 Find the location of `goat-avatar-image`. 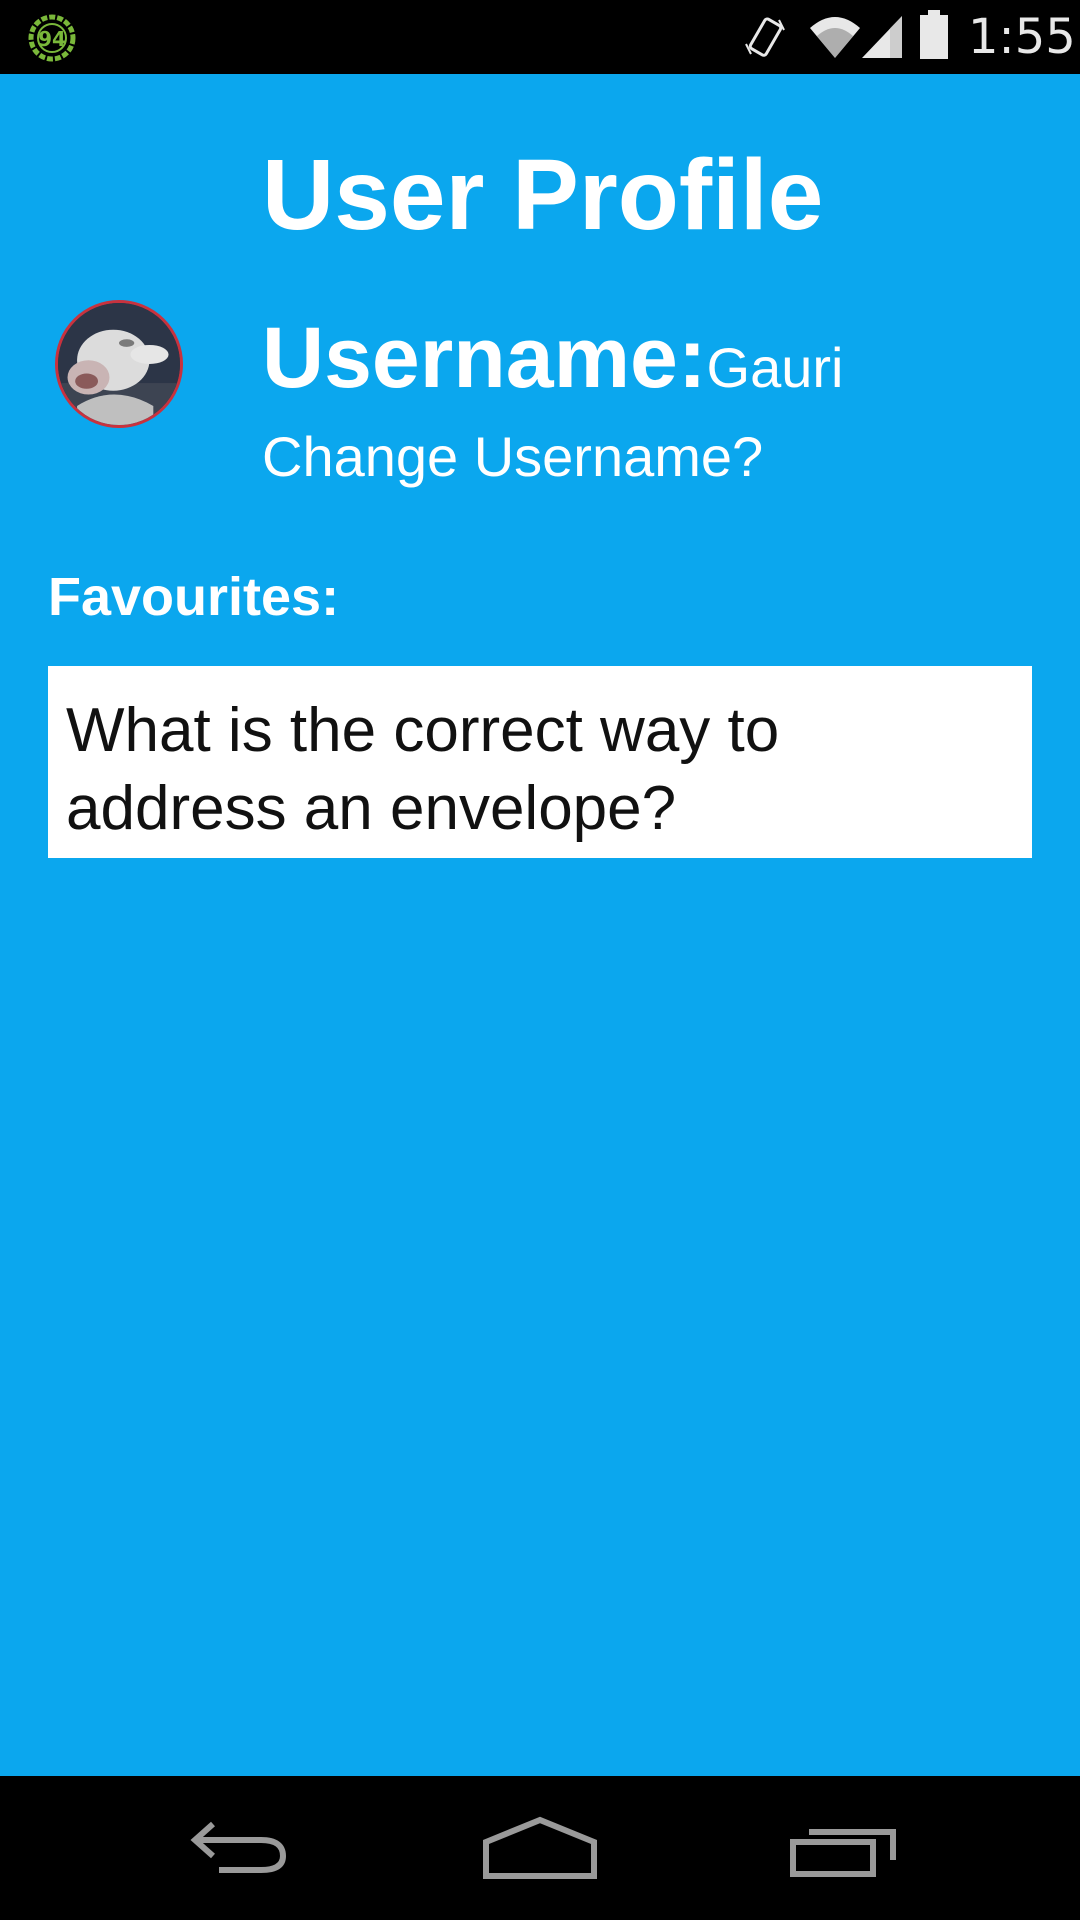

goat-avatar-image is located at coordinates (119, 364).